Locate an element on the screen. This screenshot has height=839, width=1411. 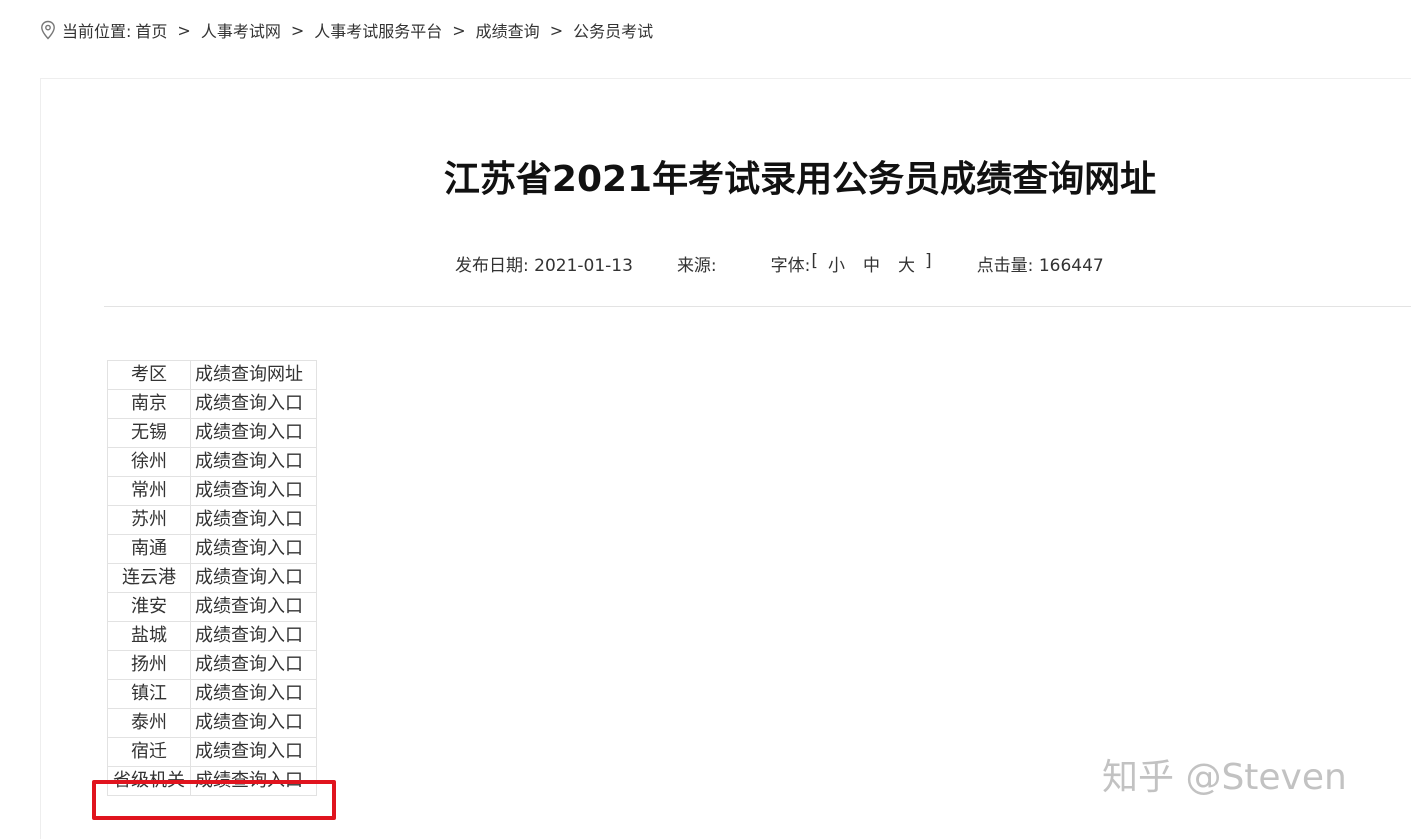
table-row: 徐州 成绩查询入口 is located at coordinates (212, 462).